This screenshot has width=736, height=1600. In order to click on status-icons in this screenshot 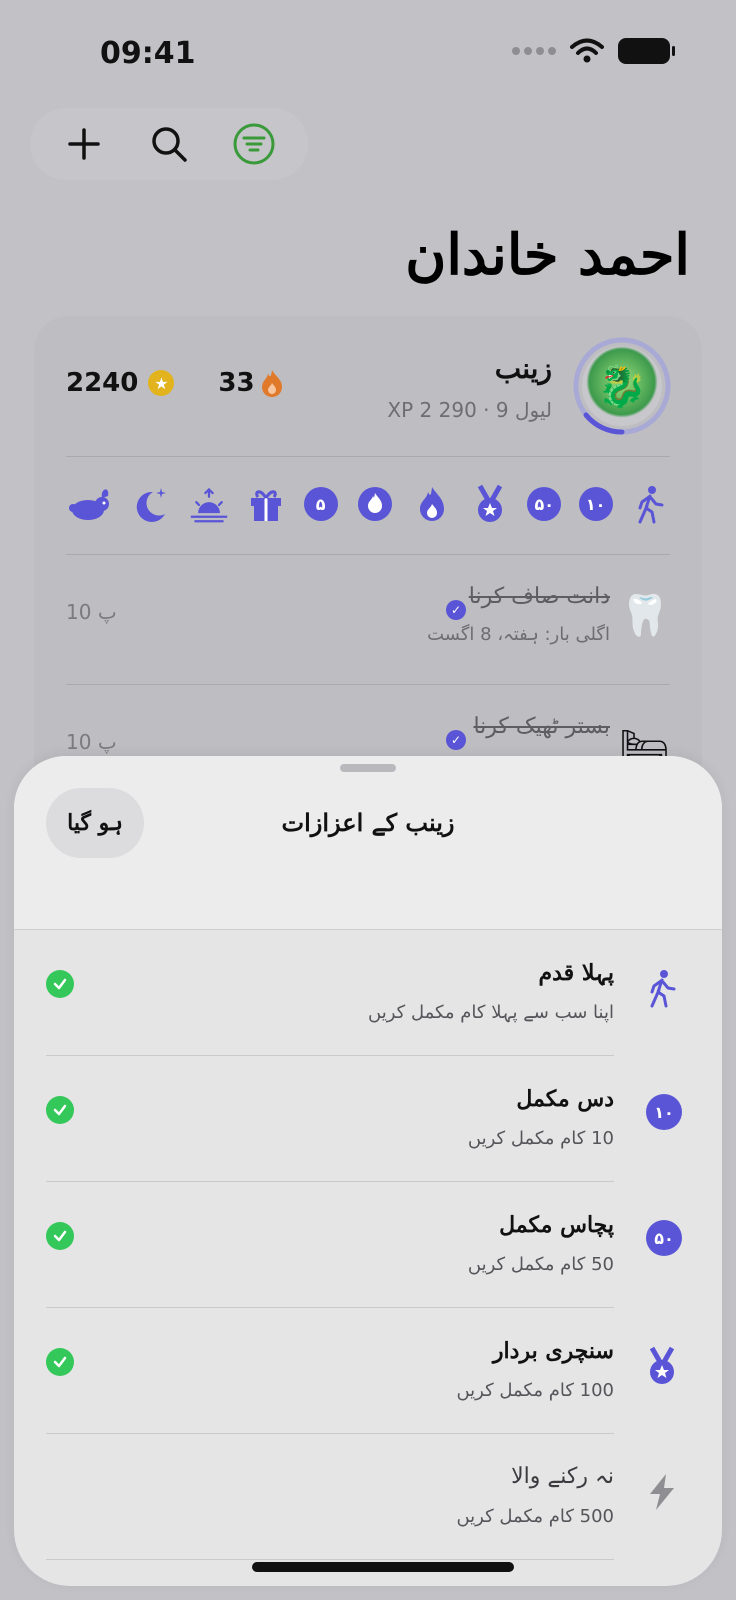, I will do `click(593, 51)`.